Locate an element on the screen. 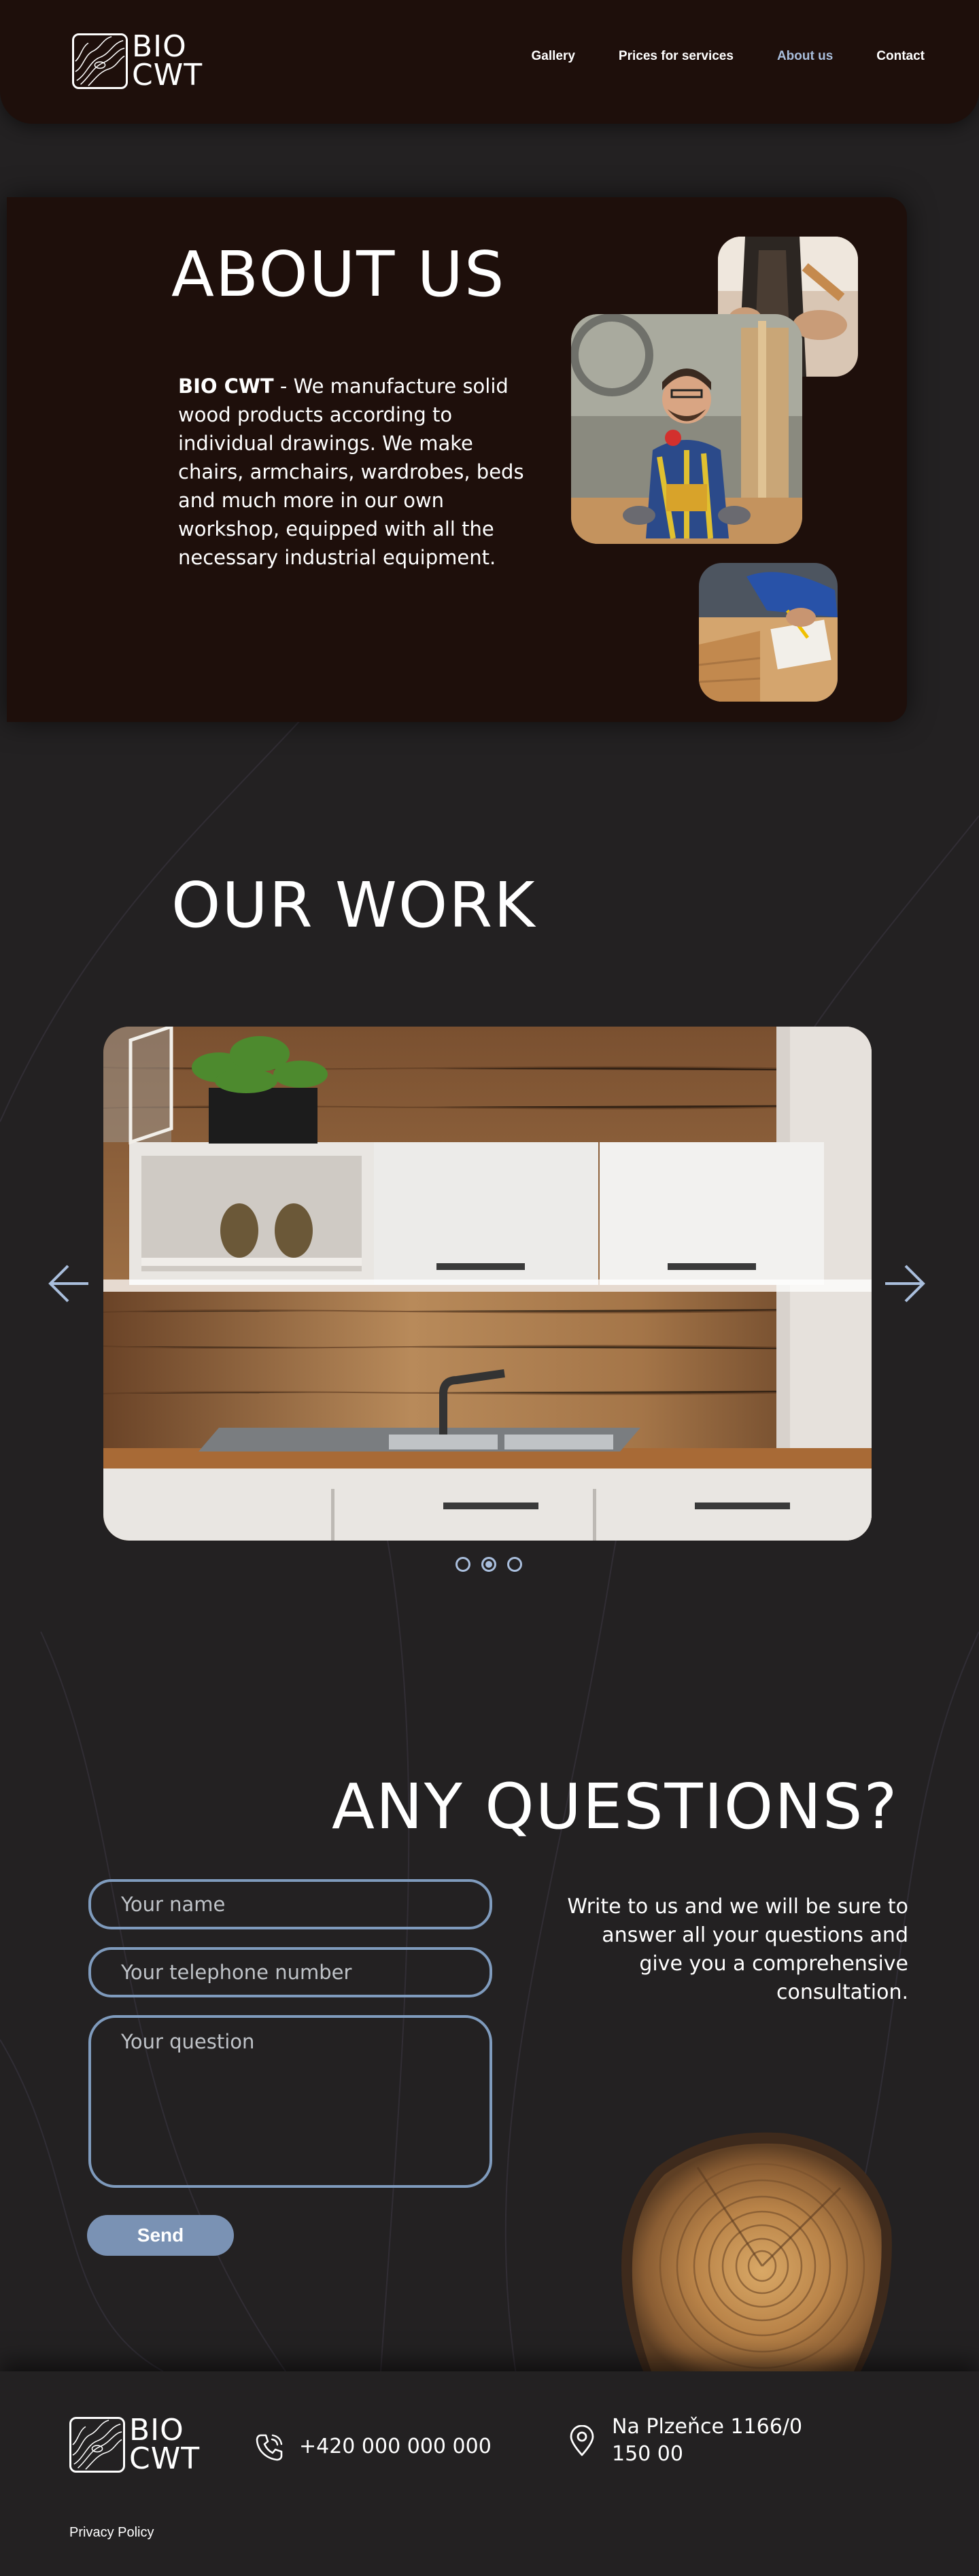 Image resolution: width=979 pixels, height=2576 pixels. footer-address-line1: Na Plzeňce 1166/0 is located at coordinates (707, 2427).